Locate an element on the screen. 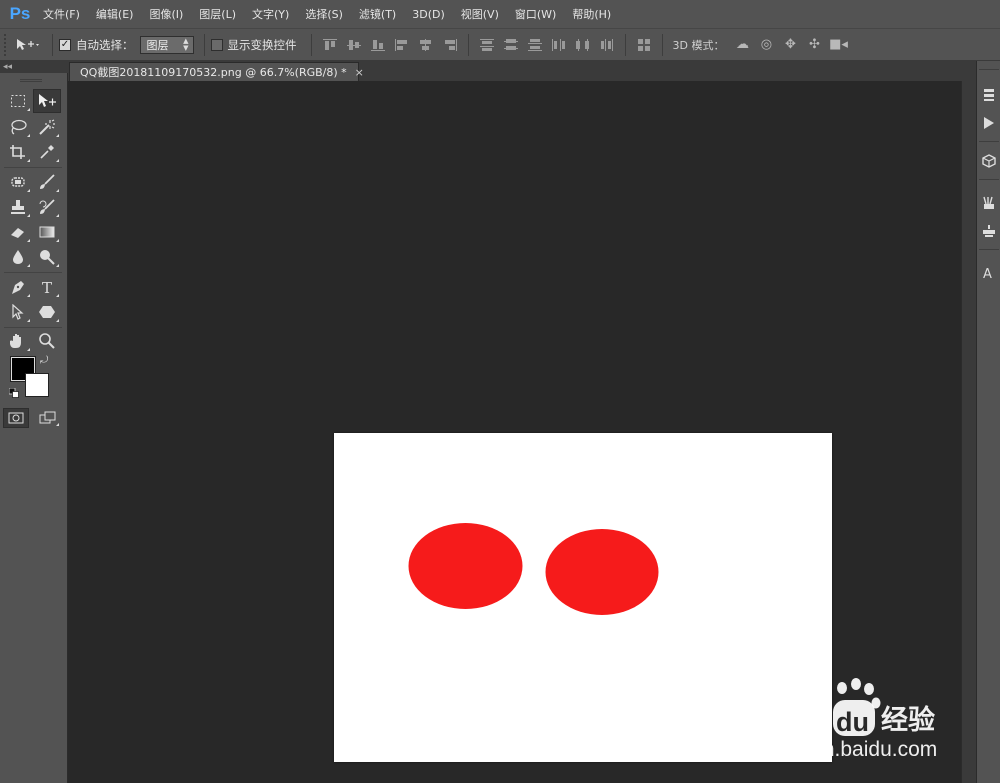  hand-tool is located at coordinates (18, 341).